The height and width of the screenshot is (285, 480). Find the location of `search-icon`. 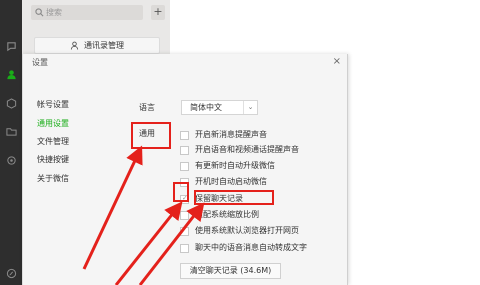

search-icon is located at coordinates (39, 12).